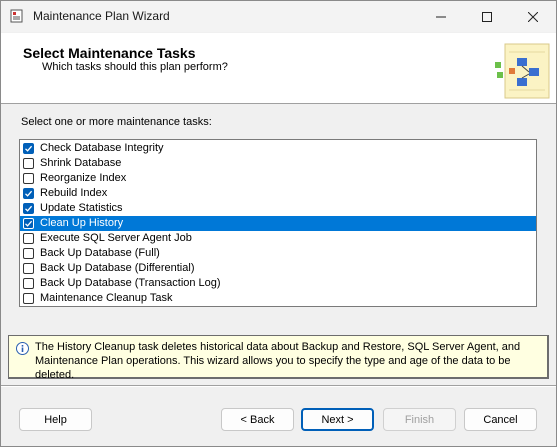 The height and width of the screenshot is (447, 557). Describe the element at coordinates (106, 298) in the screenshot. I see `task-label: Maintenance Cleanup Task` at that location.